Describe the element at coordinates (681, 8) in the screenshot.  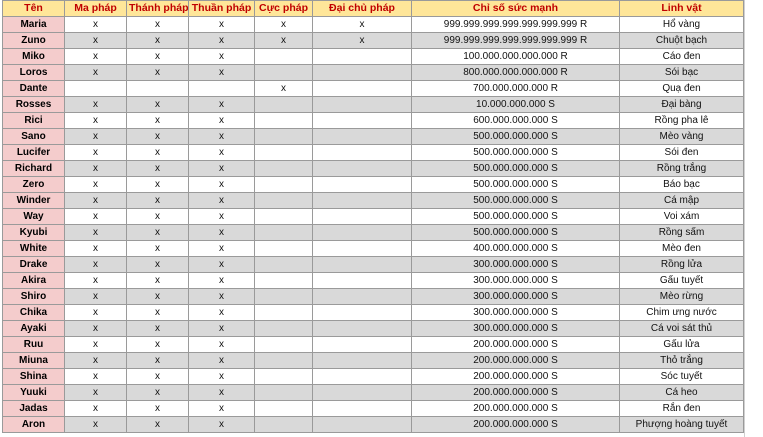
I see `header-cell-pet: Linh vật` at that location.